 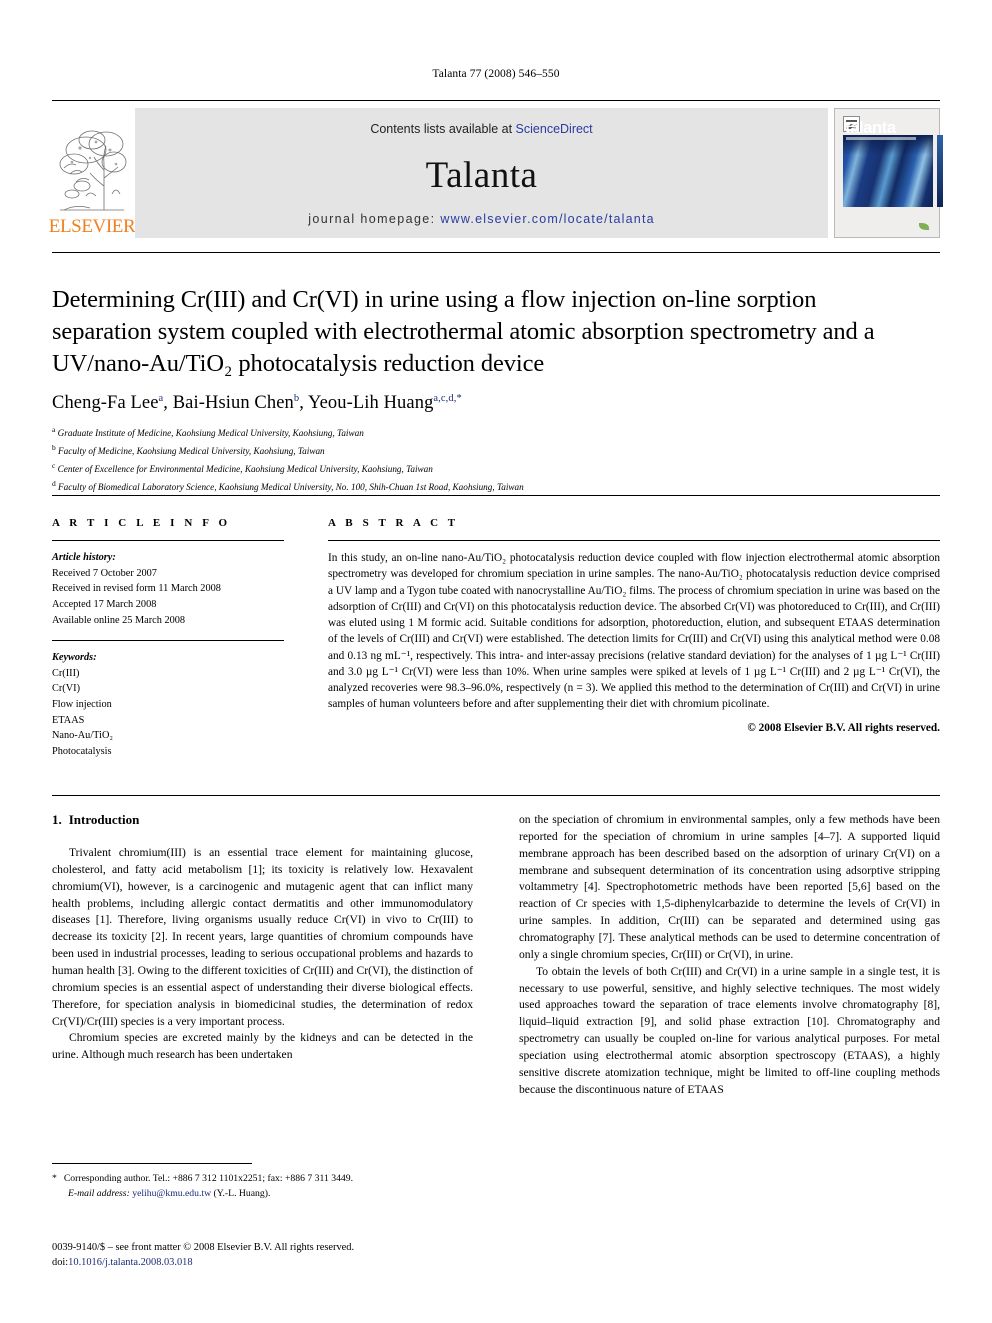 What do you see at coordinates (99, 1193) in the screenshot?
I see `email-label: E-mail address:` at bounding box center [99, 1193].